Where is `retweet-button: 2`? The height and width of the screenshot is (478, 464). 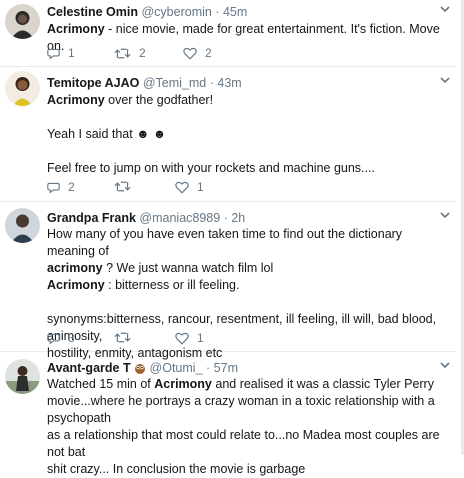
retweet-button: 2 is located at coordinates (130, 53).